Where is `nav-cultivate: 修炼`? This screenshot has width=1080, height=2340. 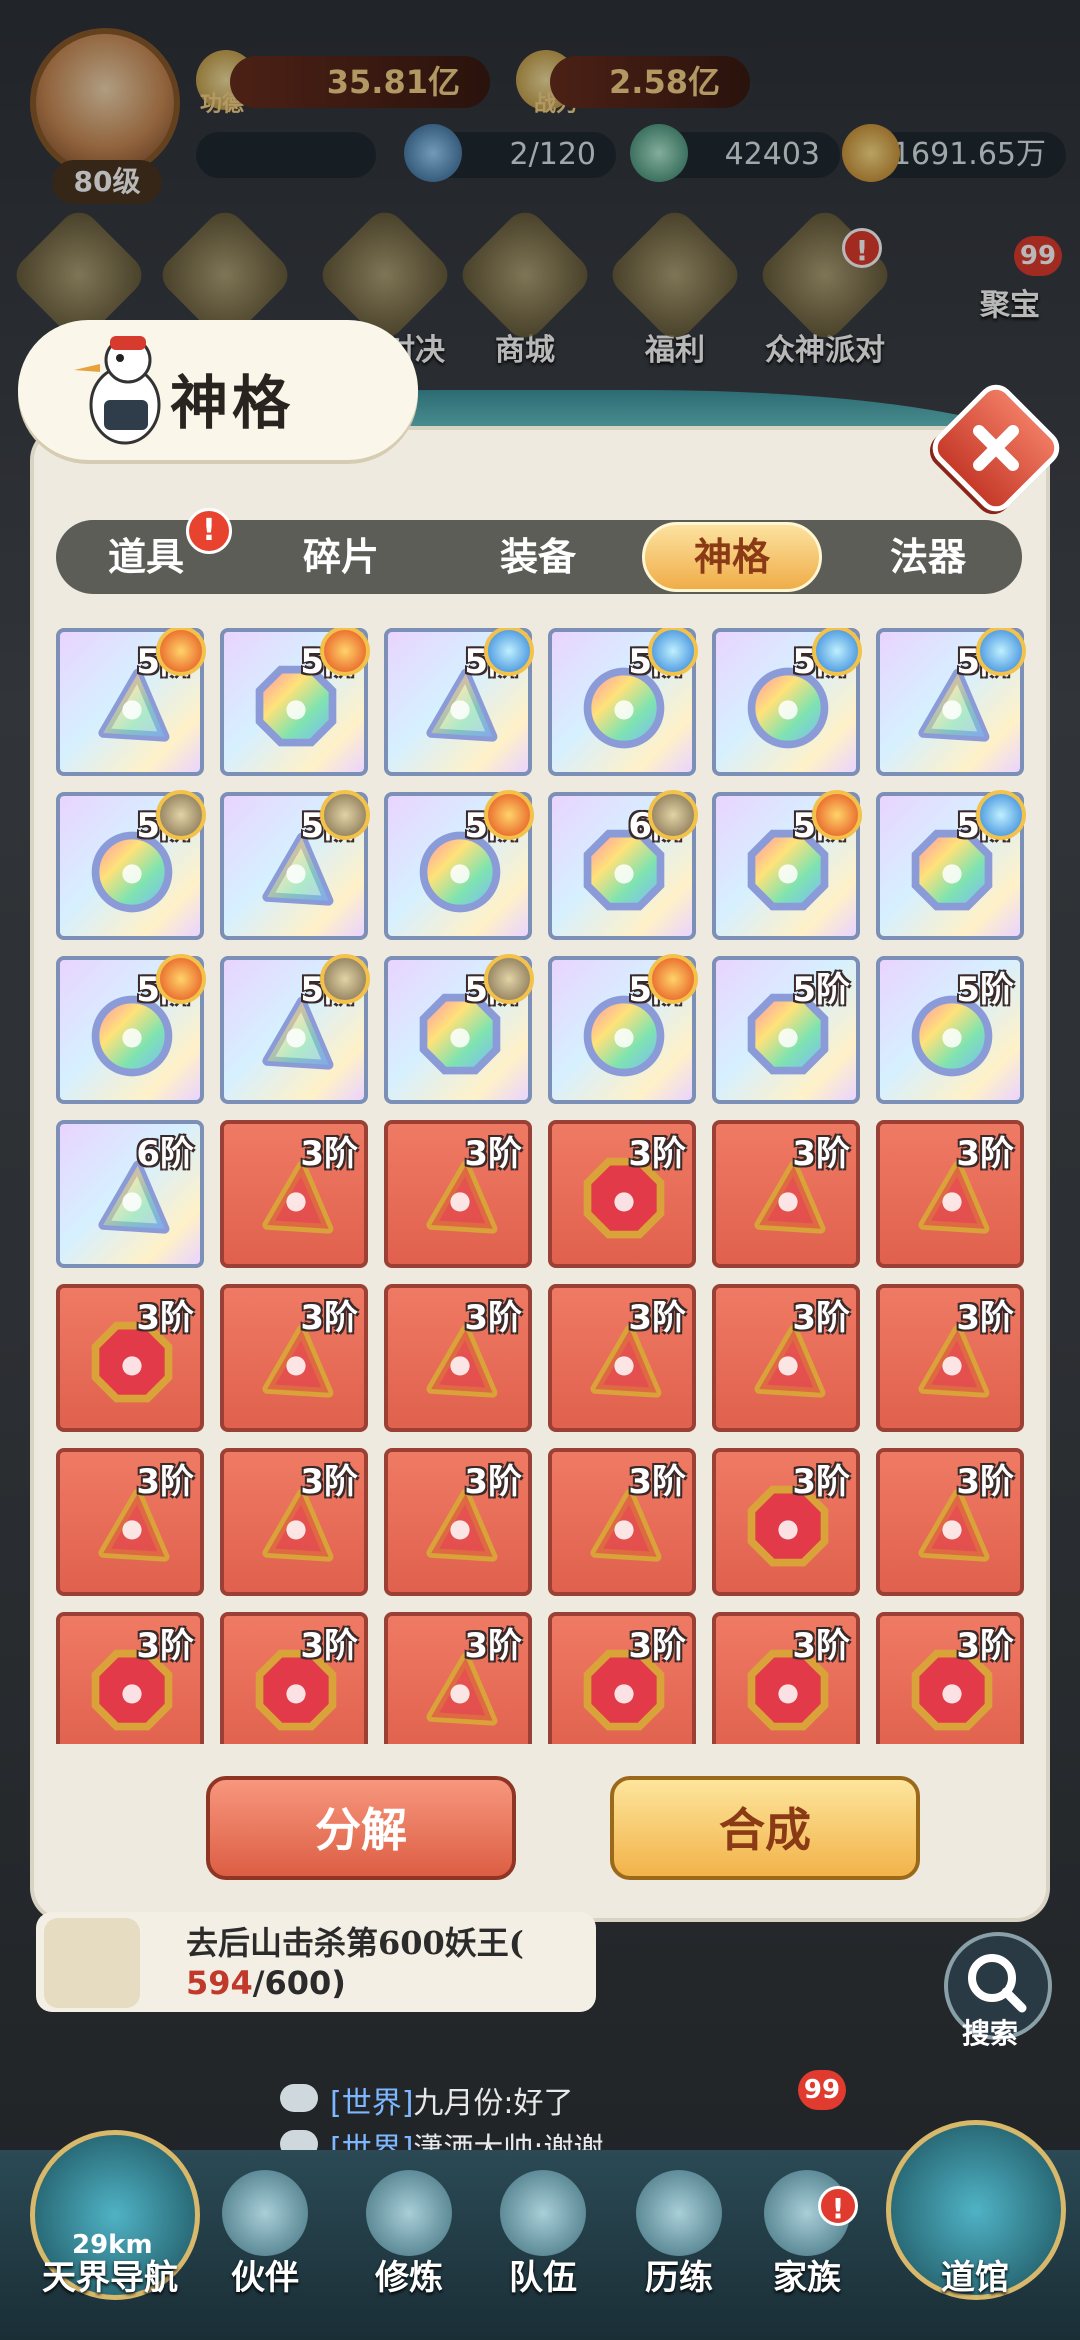 nav-cultivate: 修炼 is located at coordinates (409, 2274).